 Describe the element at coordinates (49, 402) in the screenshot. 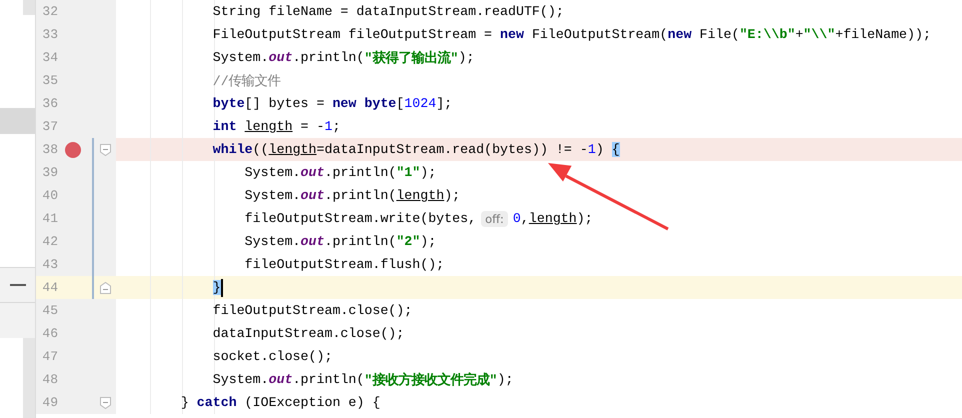

I see `line-number: 49` at that location.